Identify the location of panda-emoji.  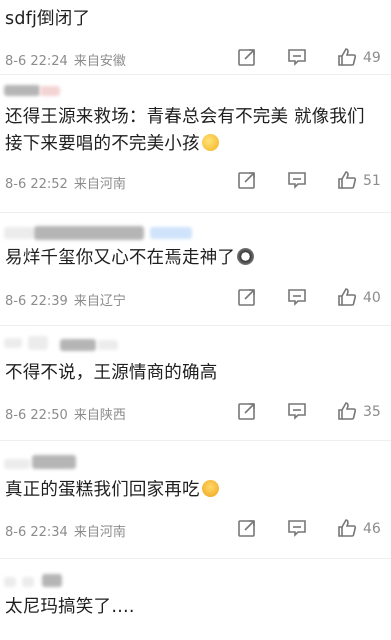
(246, 256).